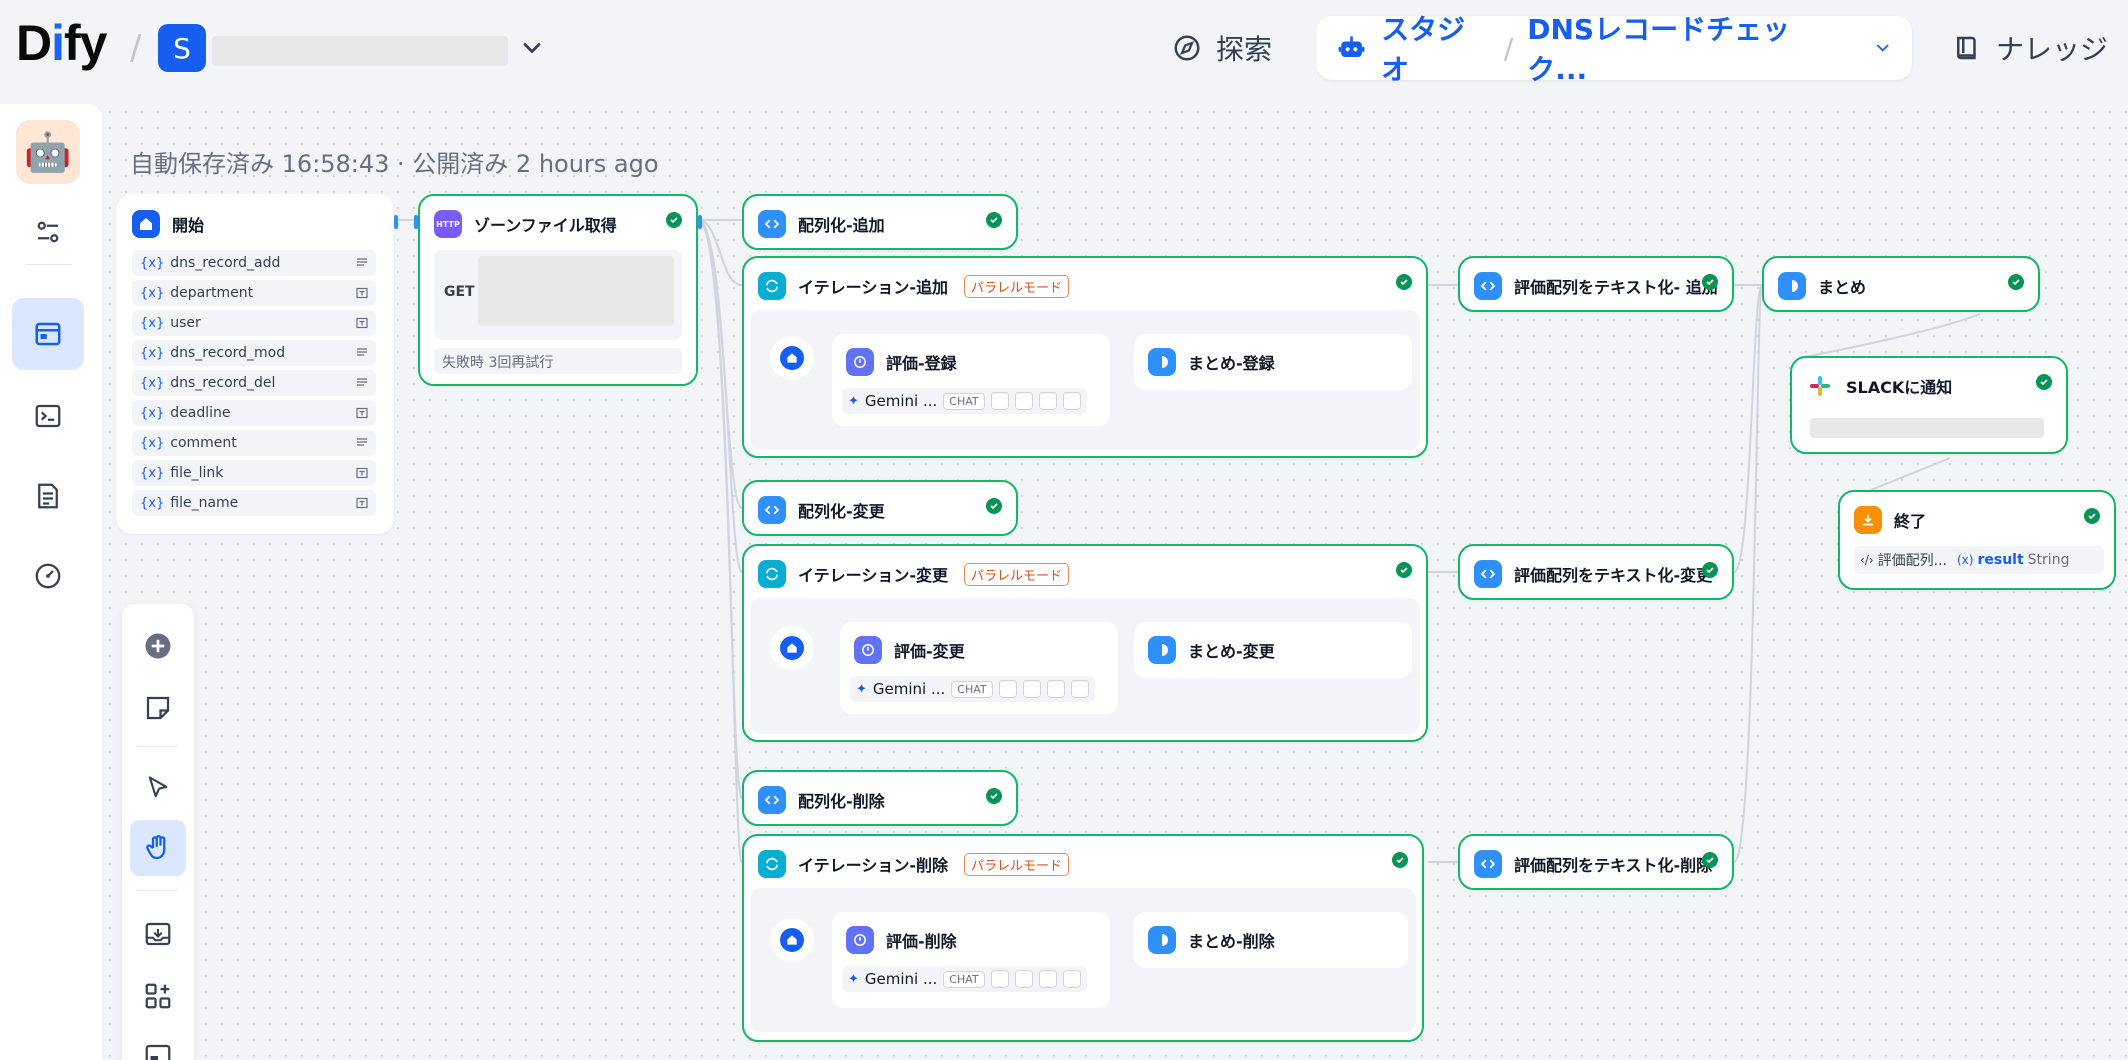 The height and width of the screenshot is (1060, 2128). I want to click on code-node-arr-add: 配列化-追加, so click(880, 222).